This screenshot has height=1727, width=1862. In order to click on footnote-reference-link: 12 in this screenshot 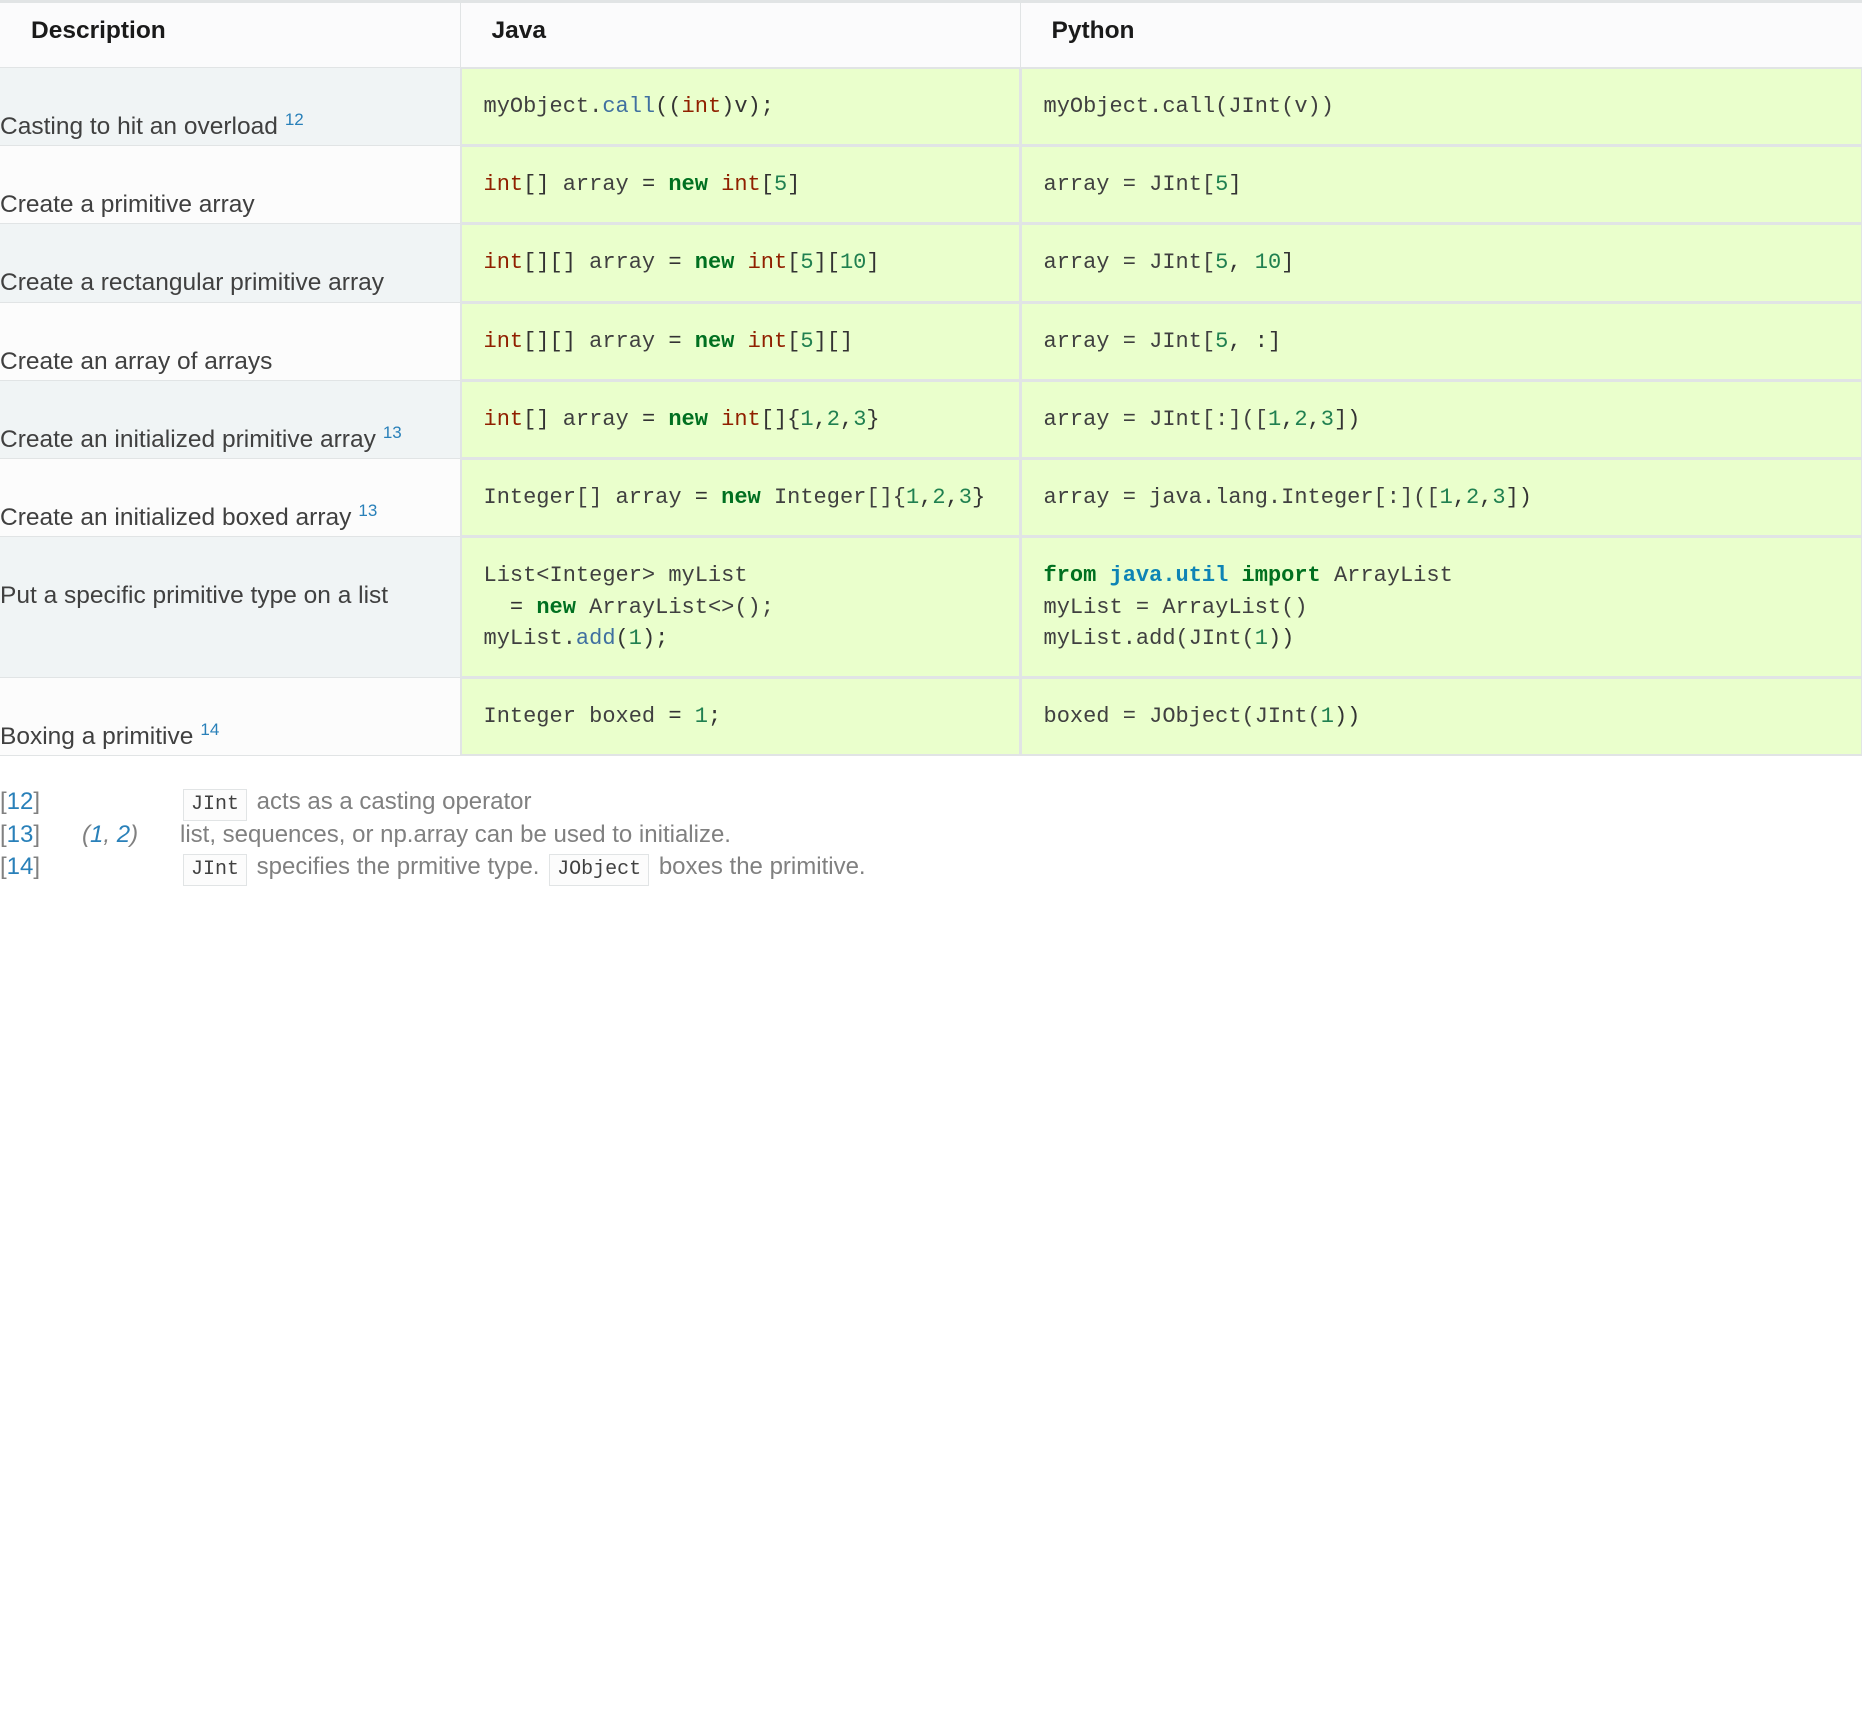, I will do `click(294, 119)`.